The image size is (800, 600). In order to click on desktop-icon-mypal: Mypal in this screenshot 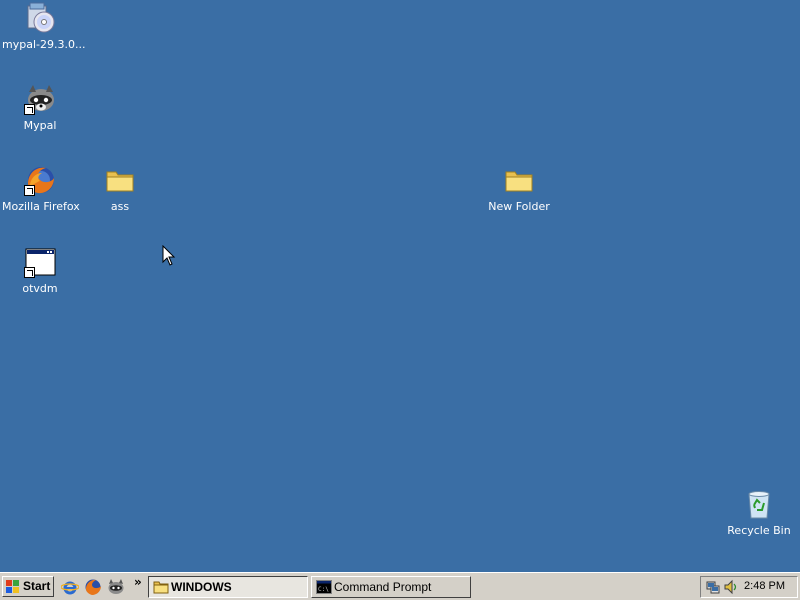, I will do `click(40, 107)`.